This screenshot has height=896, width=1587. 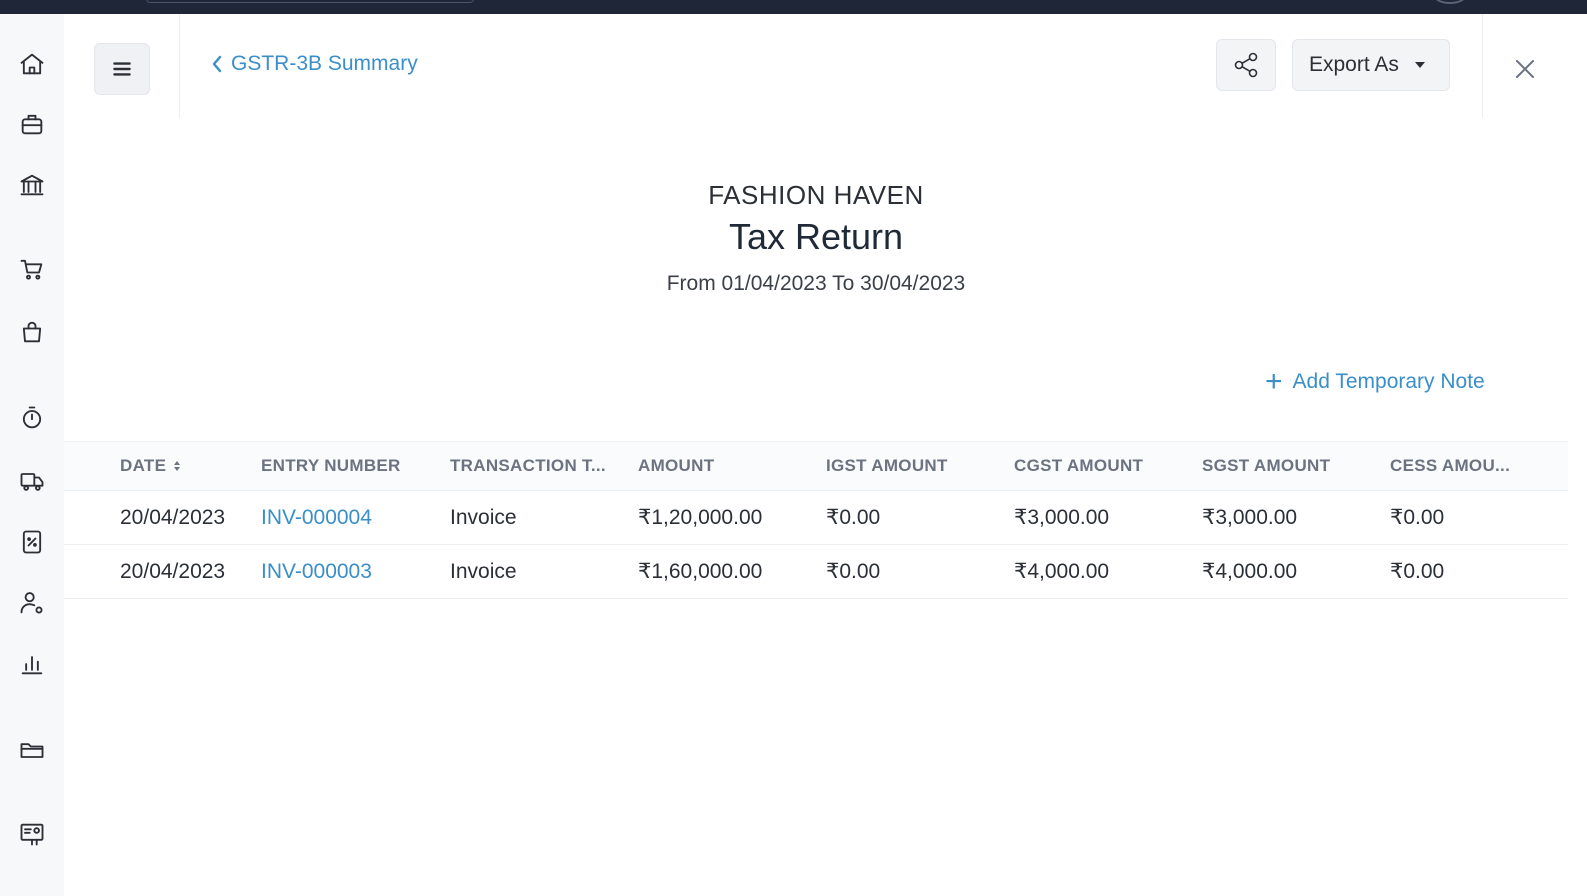 I want to click on close-icon, so click(x=1525, y=69).